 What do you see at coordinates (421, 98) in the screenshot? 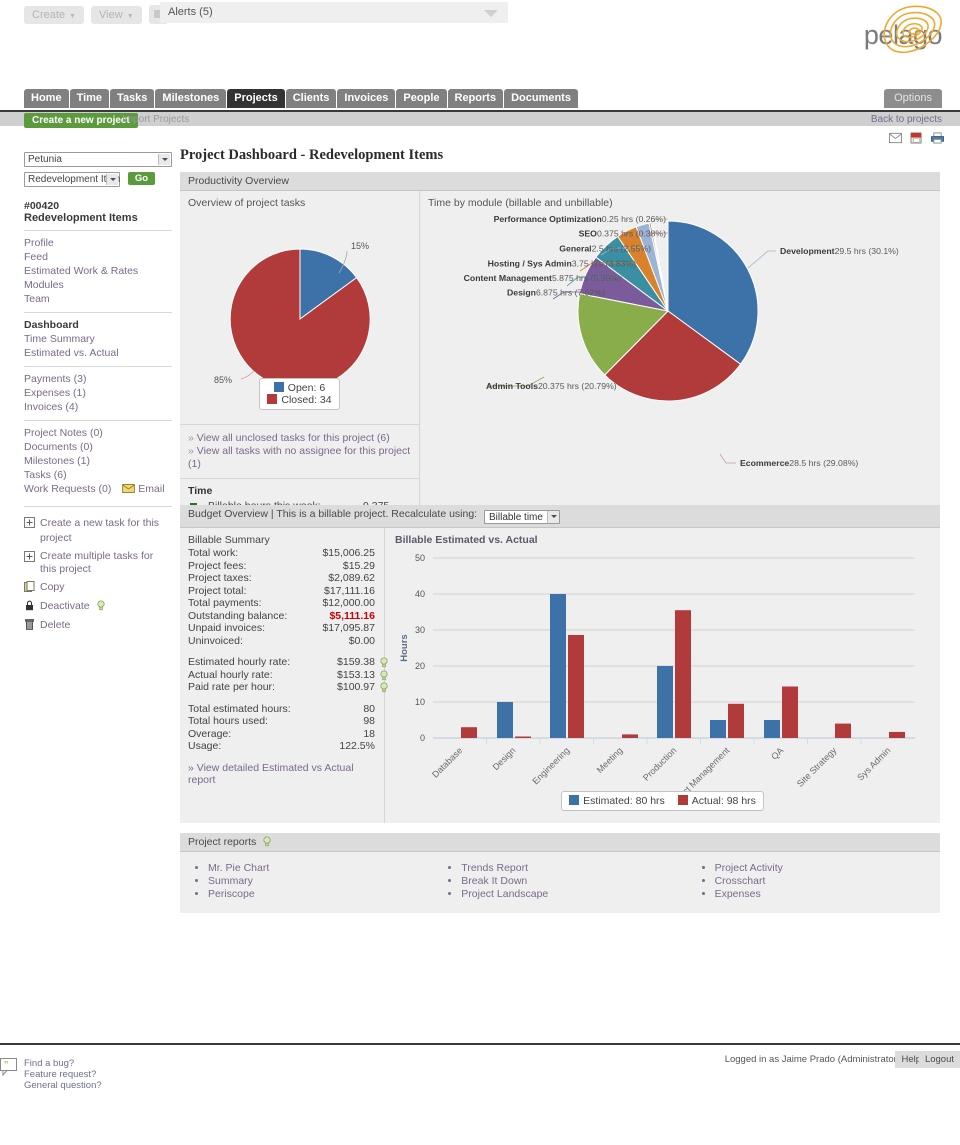
I see `nav-tab-people: People` at bounding box center [421, 98].